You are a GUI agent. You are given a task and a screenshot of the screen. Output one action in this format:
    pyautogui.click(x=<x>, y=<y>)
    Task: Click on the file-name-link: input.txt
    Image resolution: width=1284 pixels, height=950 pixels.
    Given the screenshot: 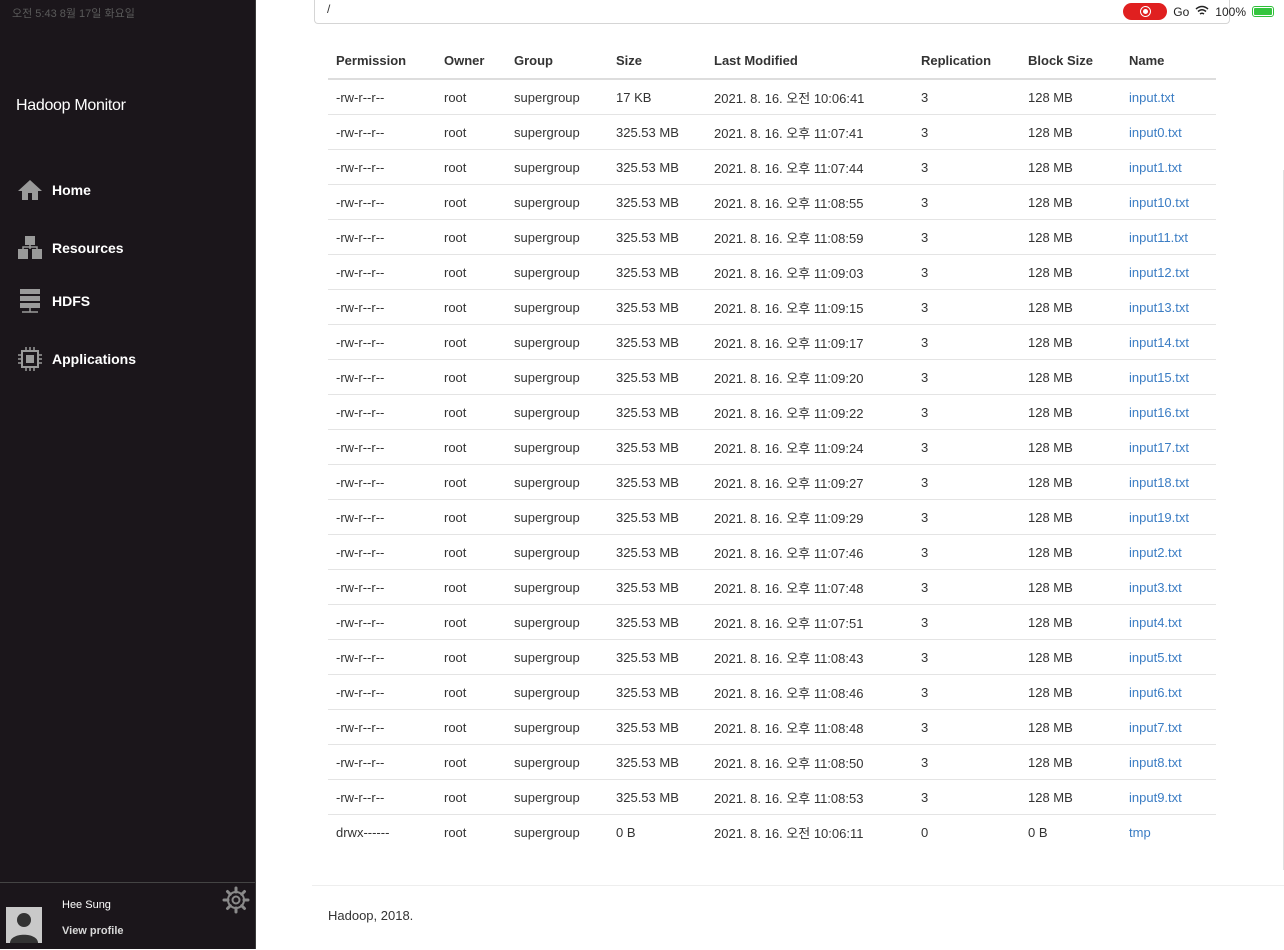 What is the action you would take?
    pyautogui.click(x=1152, y=97)
    